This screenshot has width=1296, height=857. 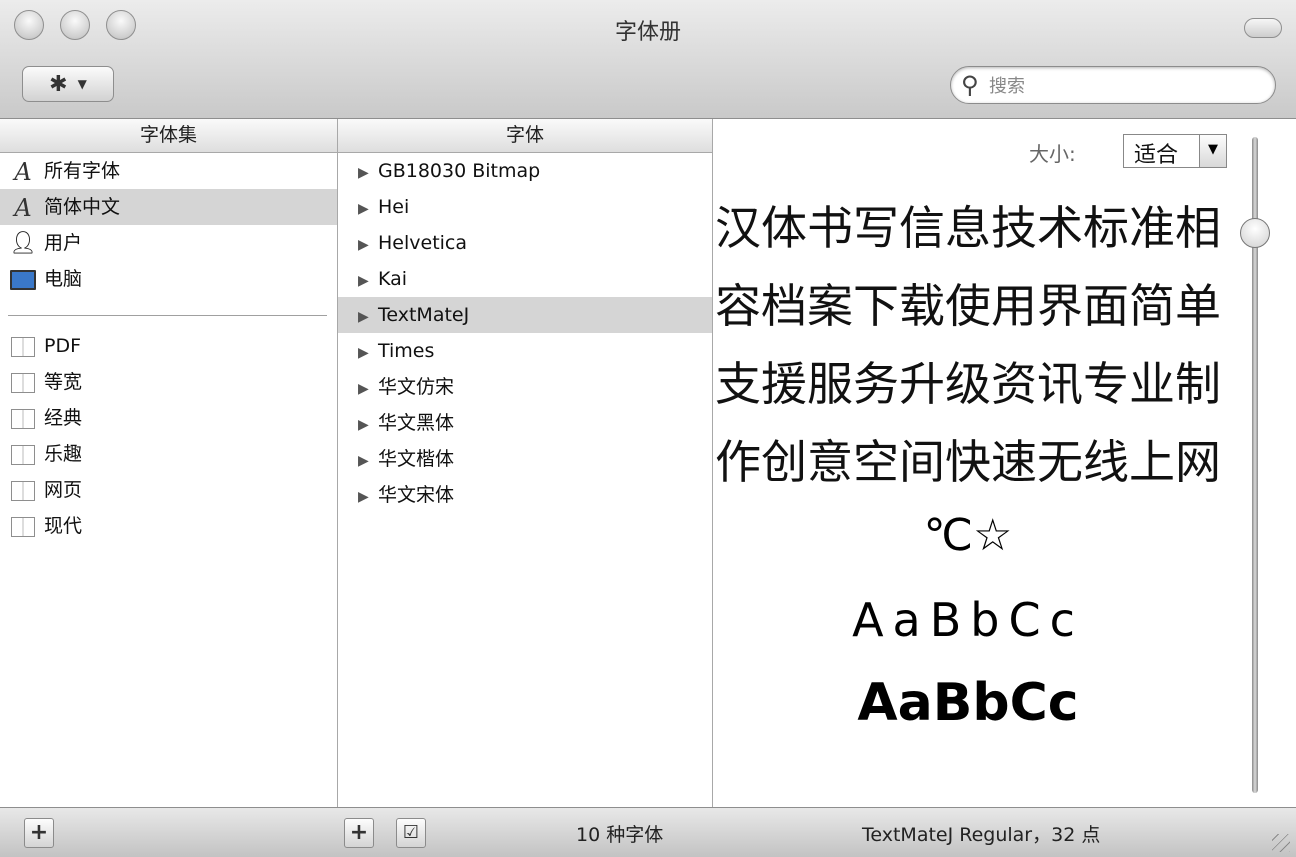 I want to click on collection-item-web: 网页, so click(x=168, y=490).